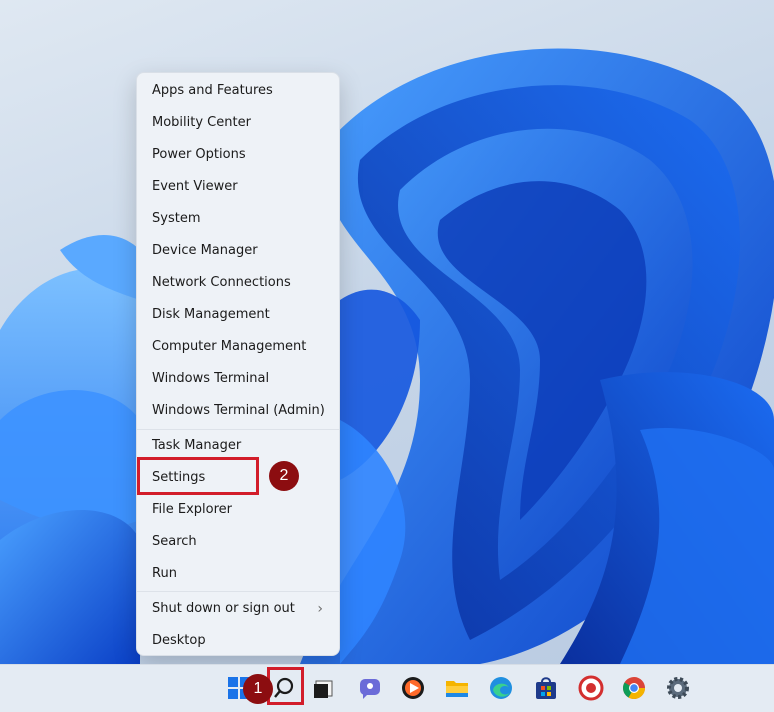  I want to click on menu-item-system: System, so click(238, 219).